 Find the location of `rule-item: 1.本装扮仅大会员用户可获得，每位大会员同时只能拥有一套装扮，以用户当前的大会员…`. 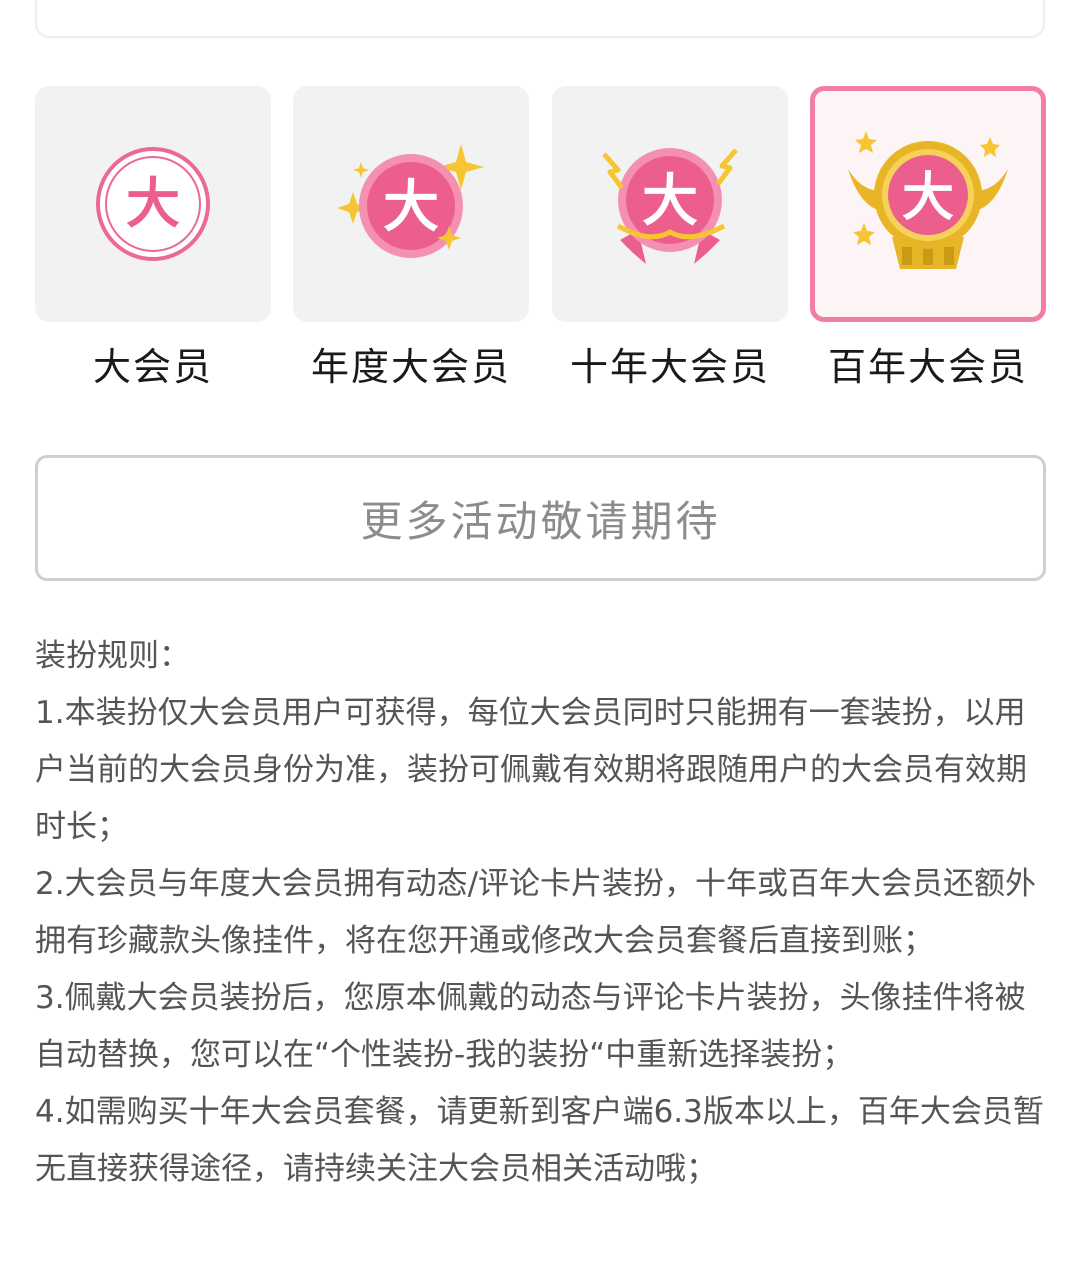

rule-item: 1.本装扮仅大会员用户可获得，每位大会员同时只能拥有一套装扮，以用户当前的大会员… is located at coordinates (531, 770).